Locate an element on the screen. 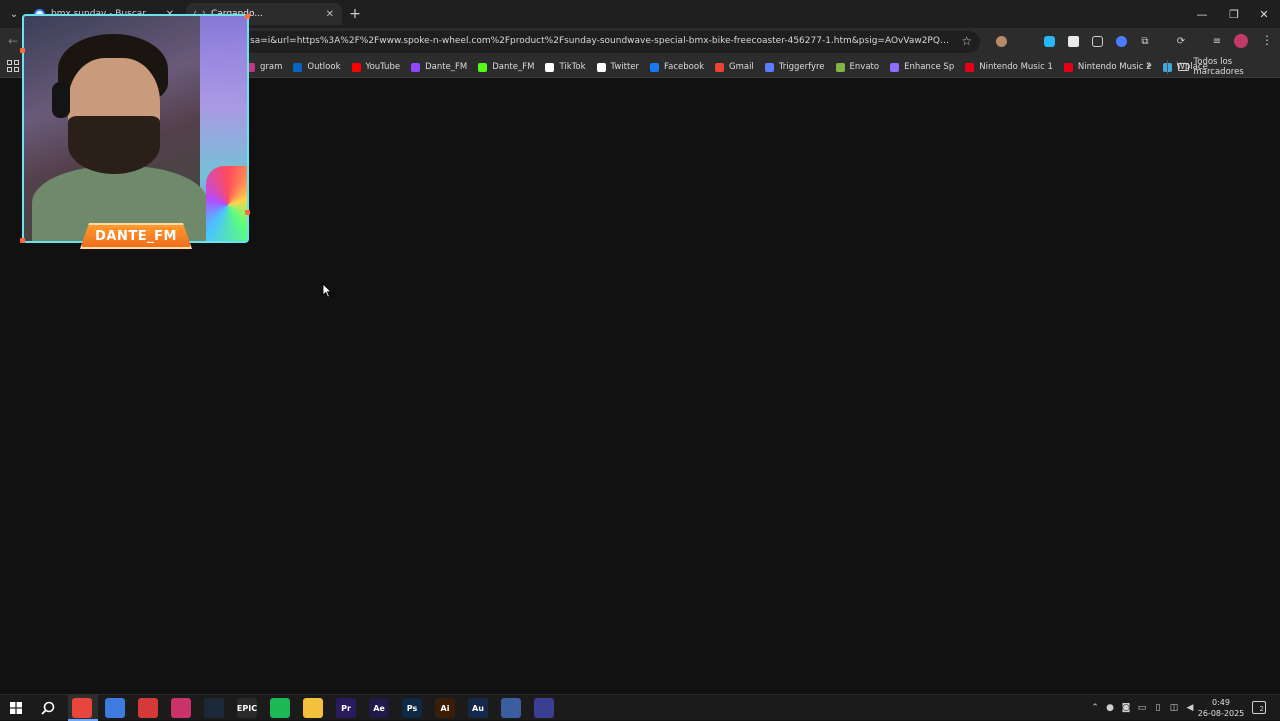 Image resolution: width=1280 pixels, height=721 pixels. bookmark-item: gram is located at coordinates (264, 67).